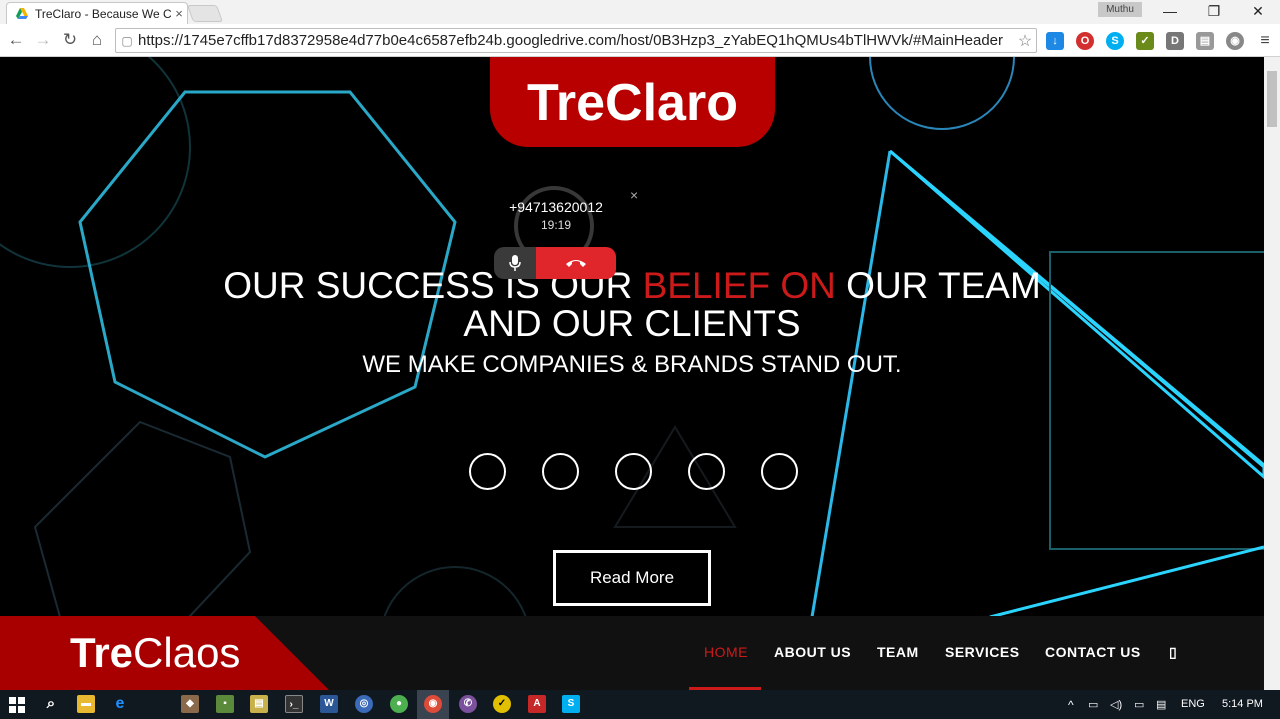  I want to click on hero-logo-text: TreClaro, so click(632, 103).